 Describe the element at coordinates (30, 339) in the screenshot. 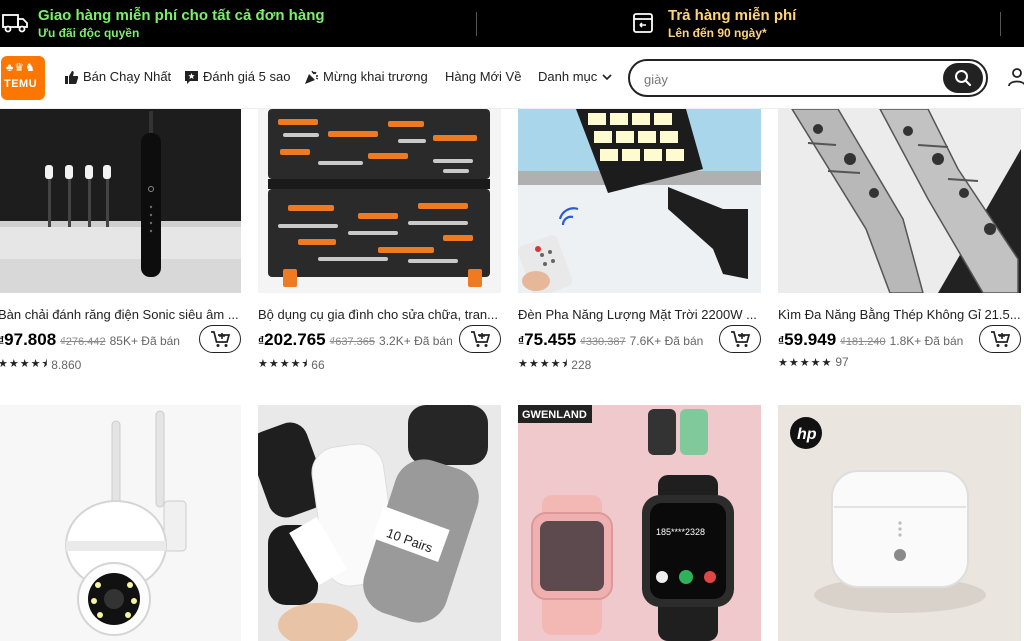

I see `product-price: 97.808` at that location.